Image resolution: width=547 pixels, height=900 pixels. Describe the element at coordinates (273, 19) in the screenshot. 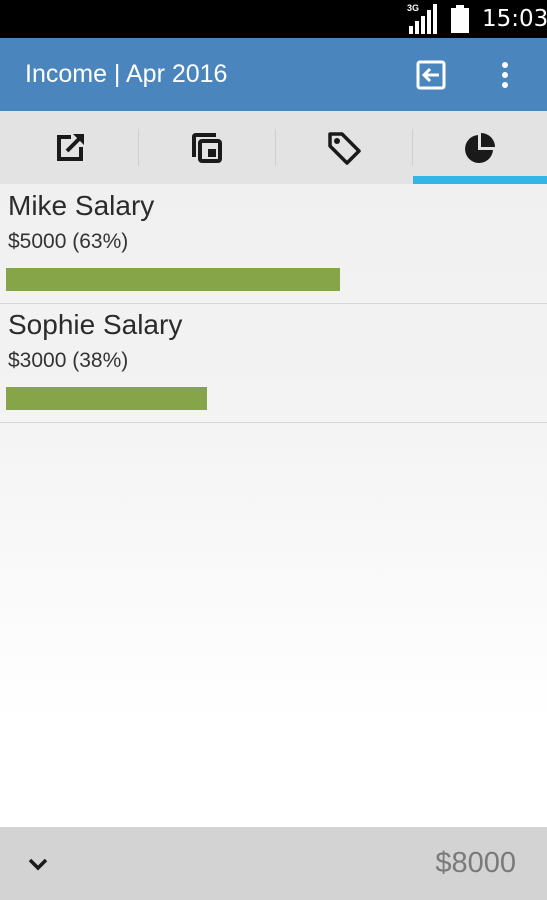

I see `status-bar: 3G 15:03` at that location.